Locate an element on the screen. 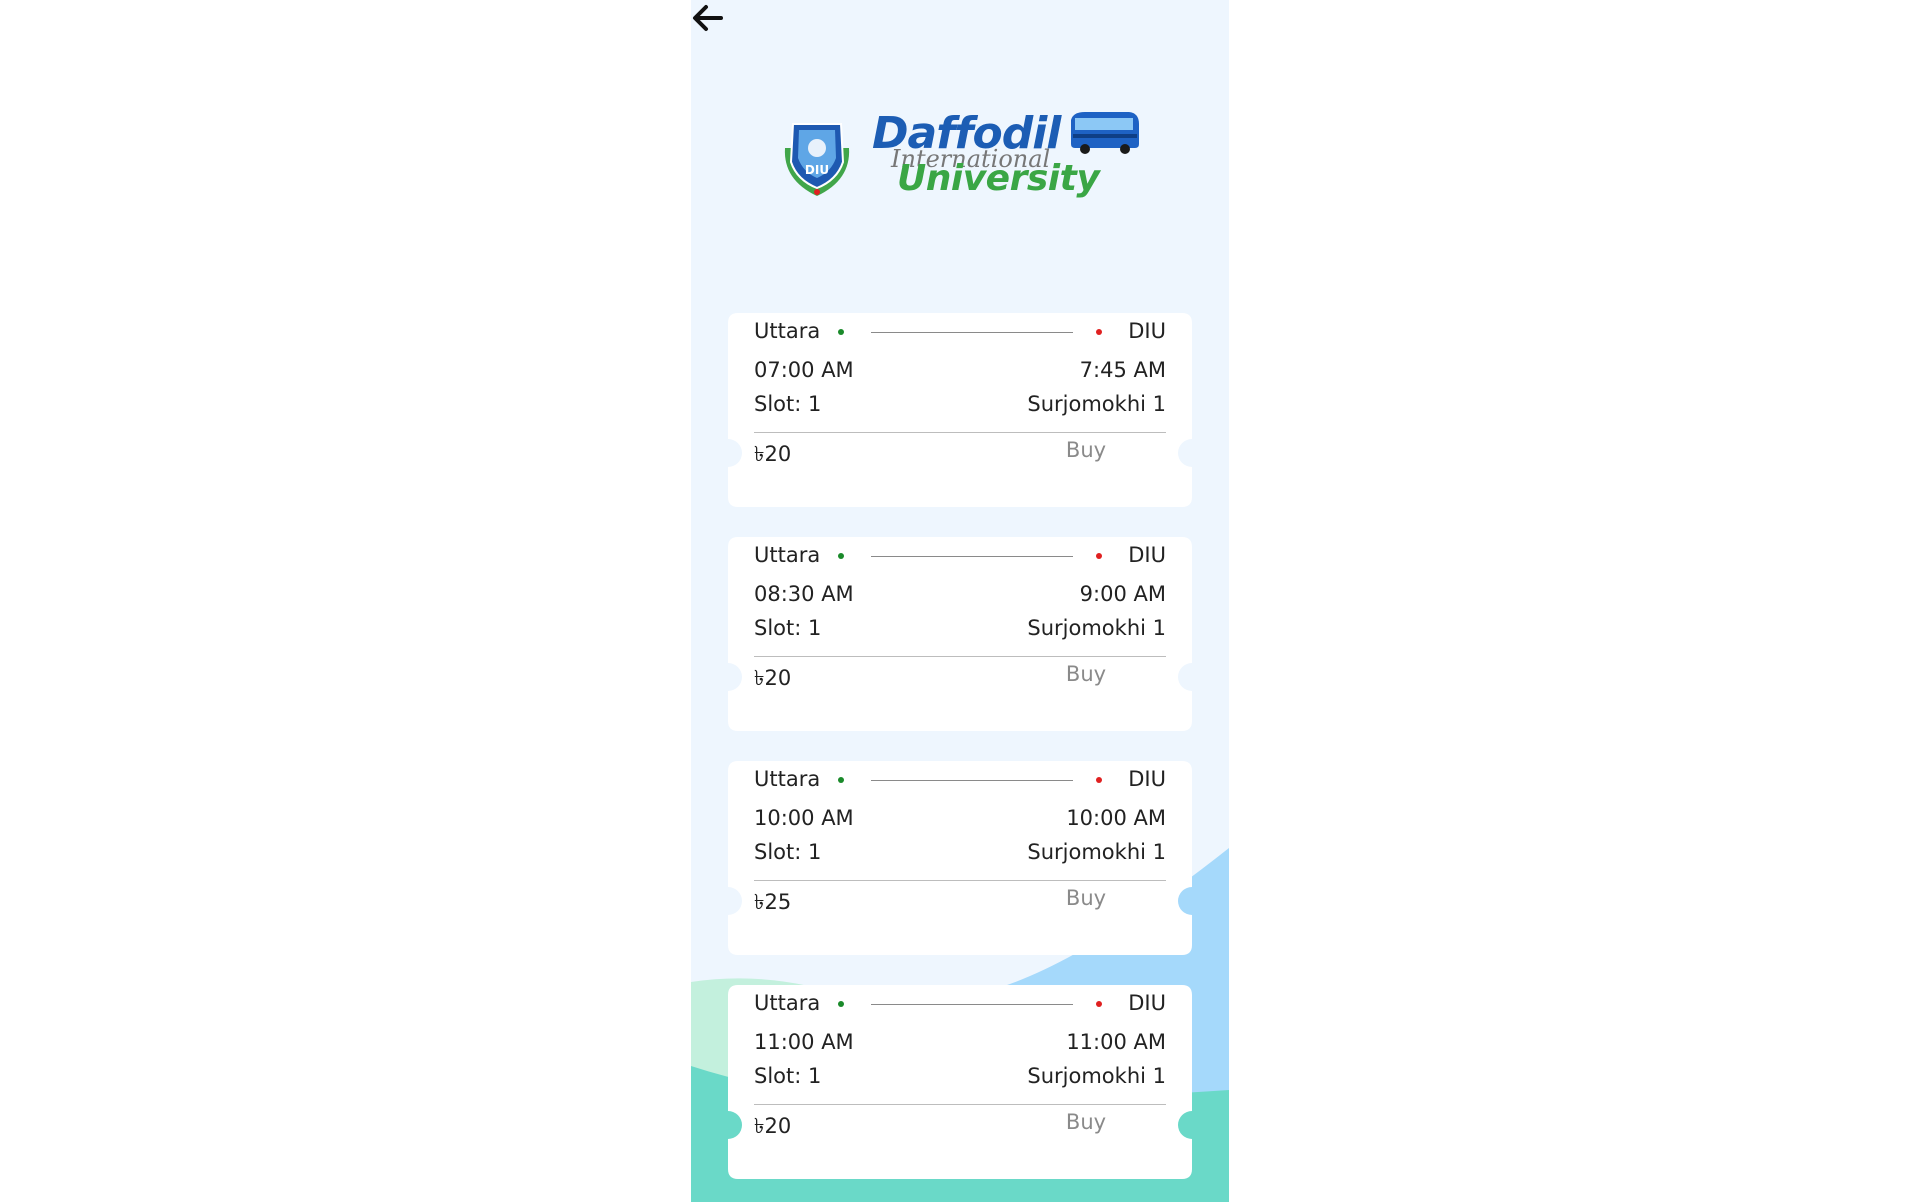  departure-time: 11:00 AM is located at coordinates (804, 1042).